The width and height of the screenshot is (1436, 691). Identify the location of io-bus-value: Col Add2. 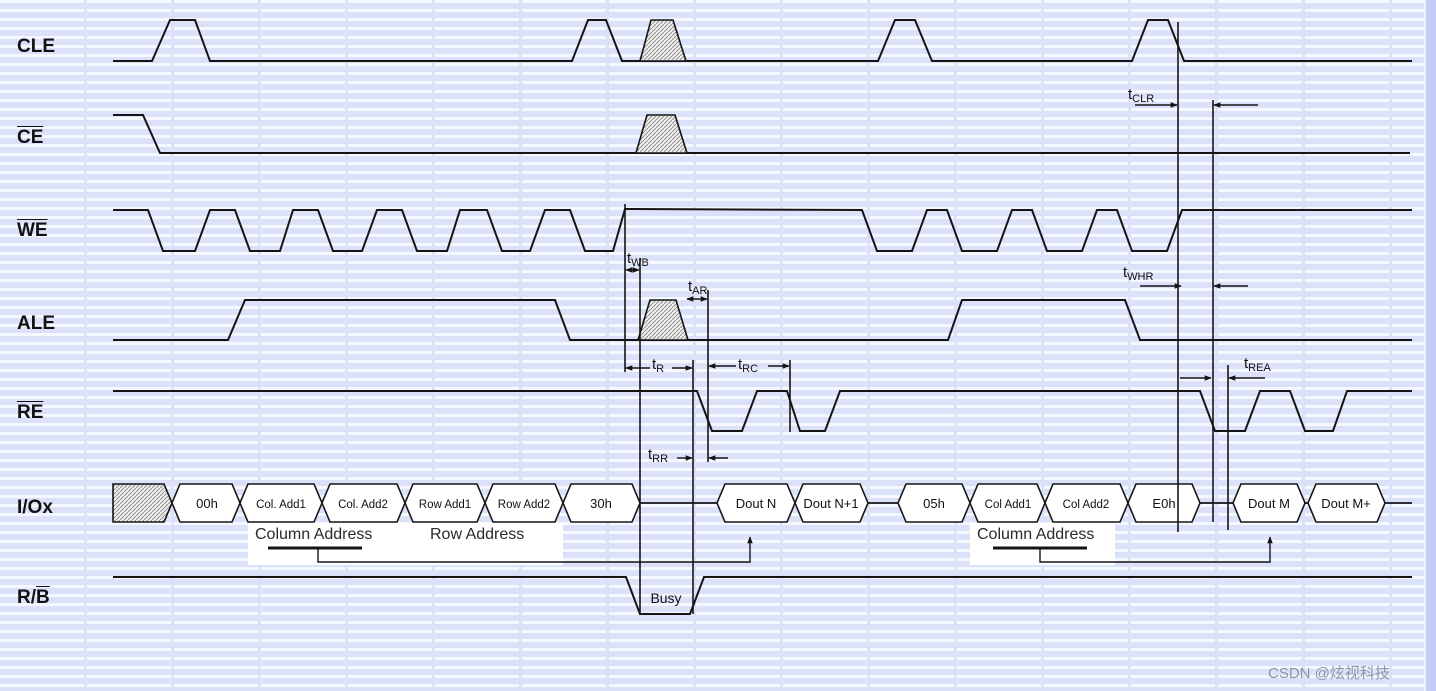
(1086, 505).